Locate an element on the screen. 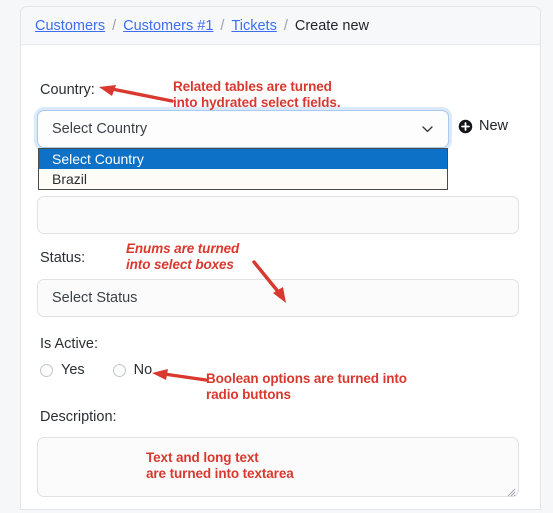  chevron-down-icon is located at coordinates (427, 129).